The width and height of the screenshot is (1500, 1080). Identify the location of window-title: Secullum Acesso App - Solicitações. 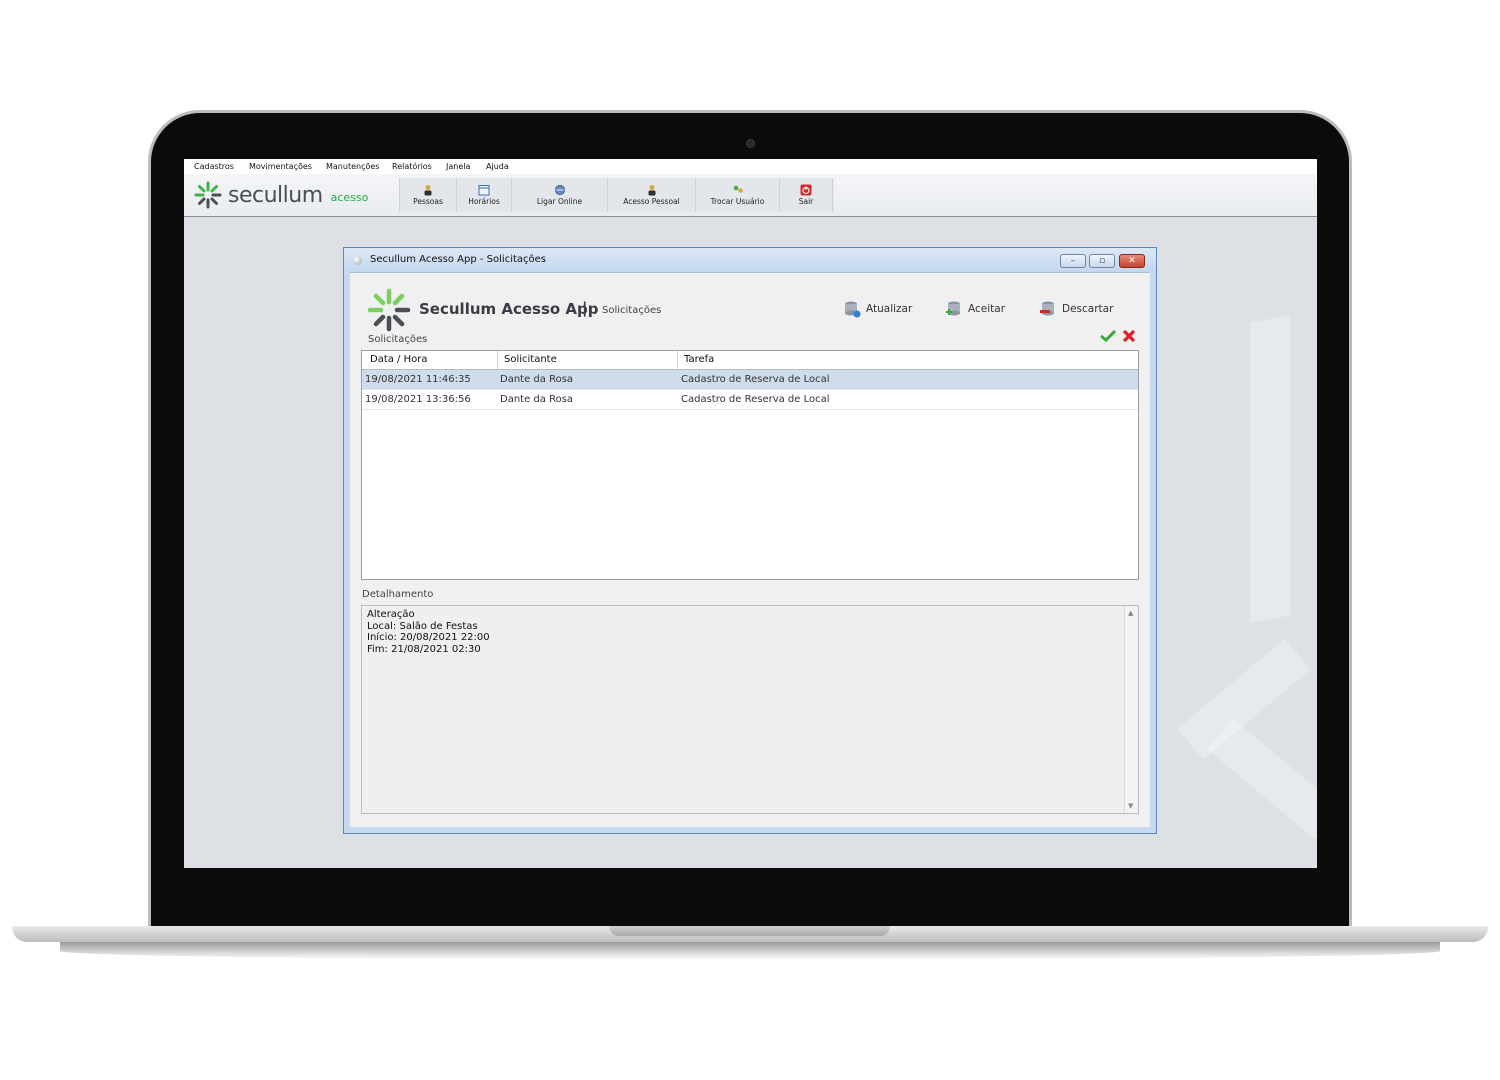
(458, 259).